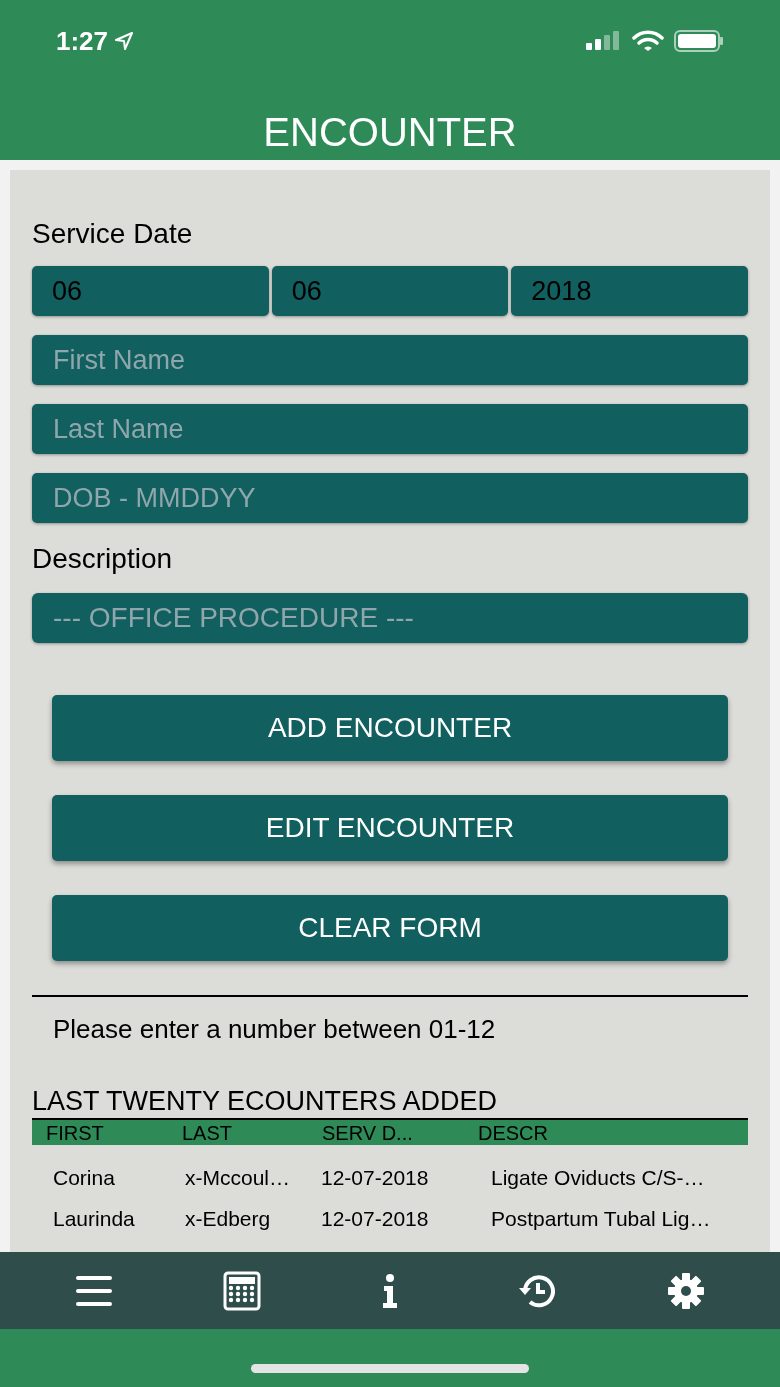  I want to click on input-field: First Name, so click(390, 360).